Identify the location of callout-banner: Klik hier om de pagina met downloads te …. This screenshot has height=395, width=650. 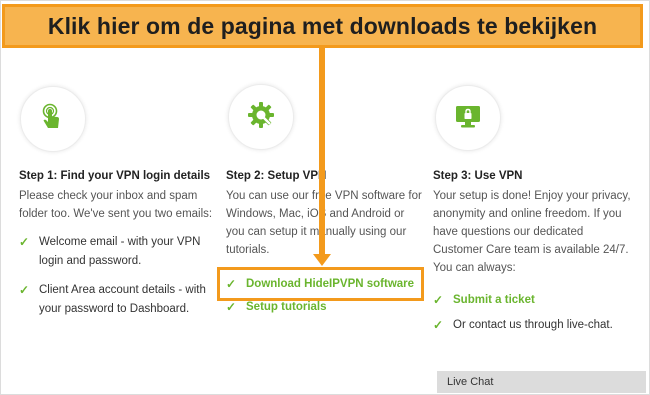
(322, 26).